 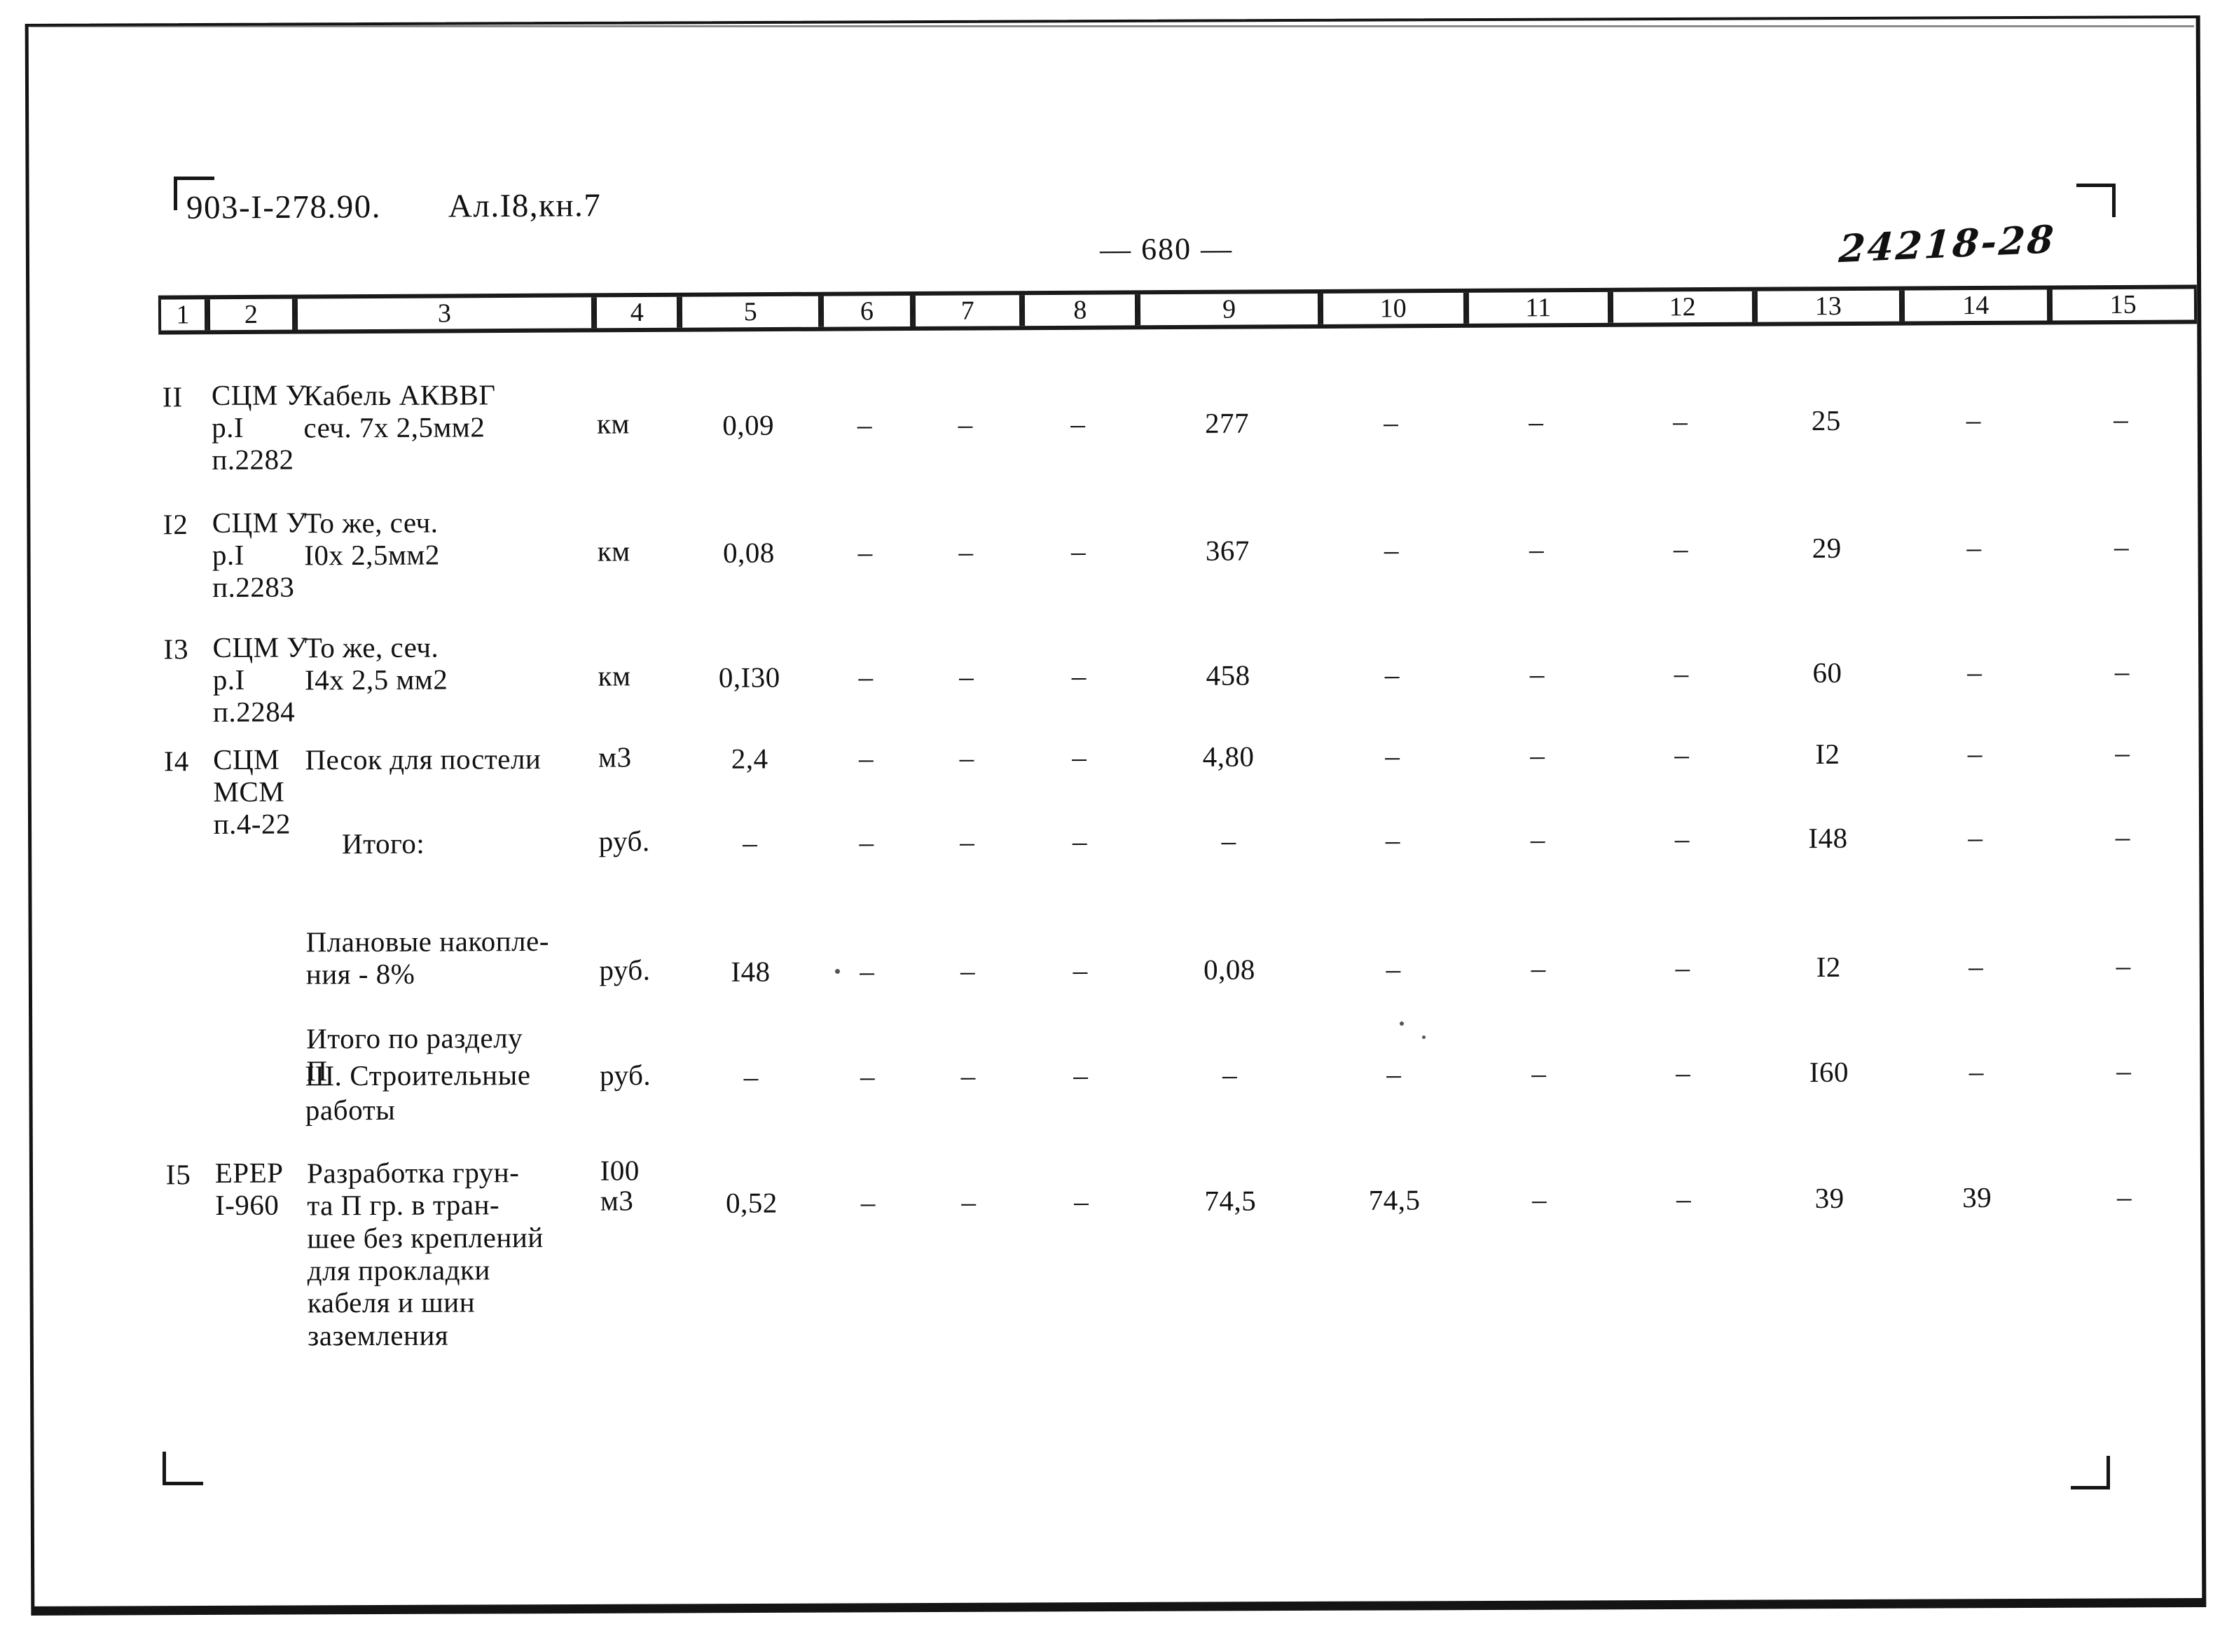 What do you see at coordinates (748, 552) in the screenshot?
I see `cell-col-5: 0,08` at bounding box center [748, 552].